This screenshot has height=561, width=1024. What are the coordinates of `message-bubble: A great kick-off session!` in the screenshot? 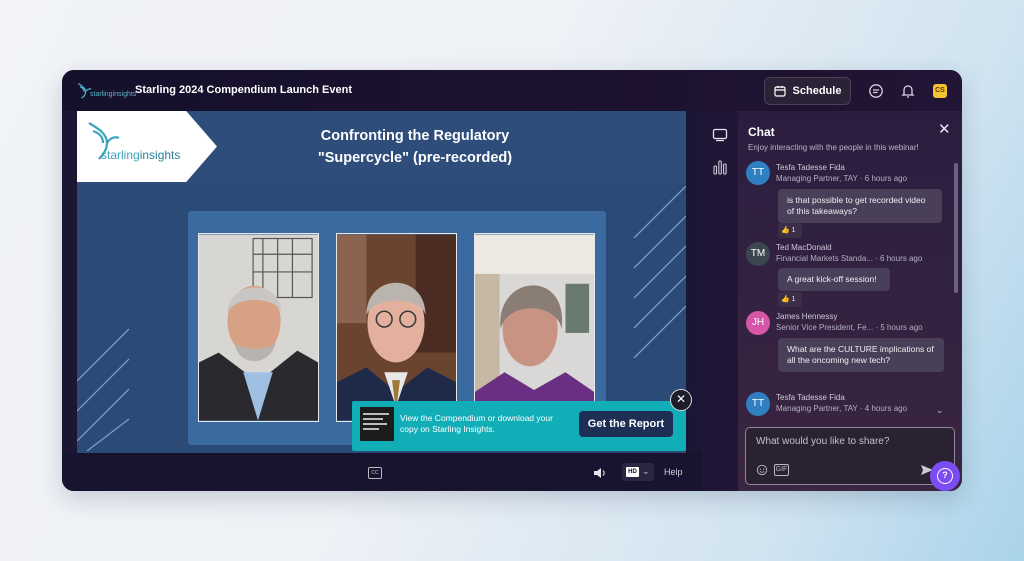 It's located at (834, 279).